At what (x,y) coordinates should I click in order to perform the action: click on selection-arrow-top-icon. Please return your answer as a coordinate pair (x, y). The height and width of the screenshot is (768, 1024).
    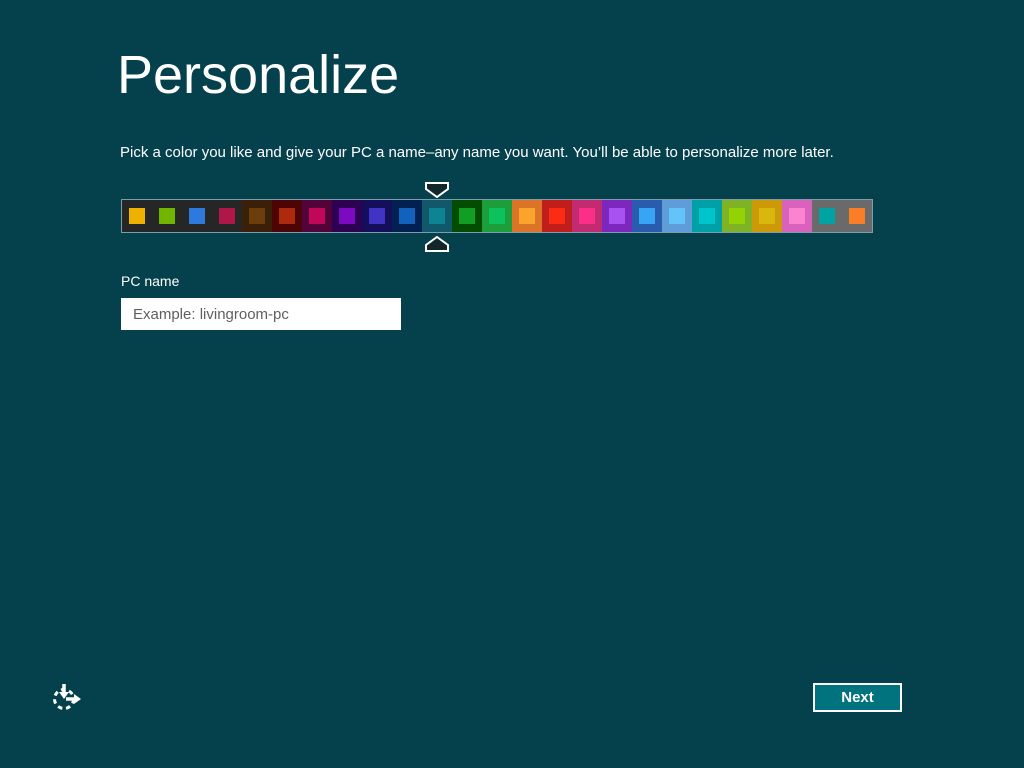
    Looking at the image, I should click on (437, 190).